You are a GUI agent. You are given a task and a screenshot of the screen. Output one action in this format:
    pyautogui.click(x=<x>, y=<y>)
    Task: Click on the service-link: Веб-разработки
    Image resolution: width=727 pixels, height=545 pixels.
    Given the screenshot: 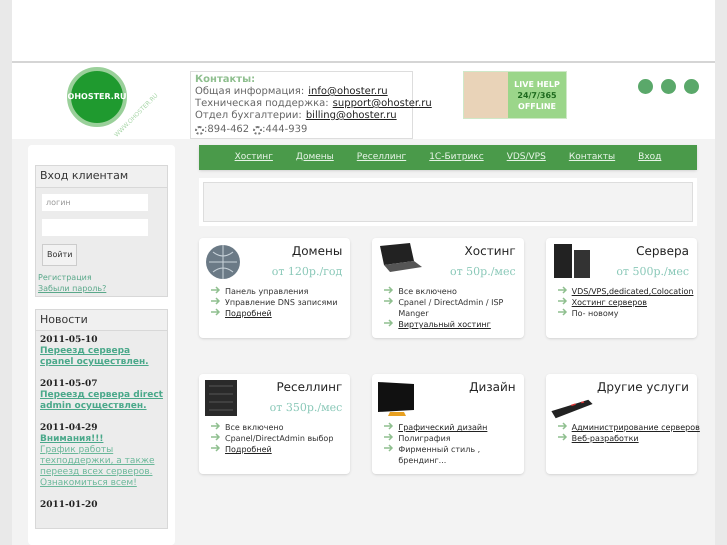 What is the action you would take?
    pyautogui.click(x=605, y=438)
    